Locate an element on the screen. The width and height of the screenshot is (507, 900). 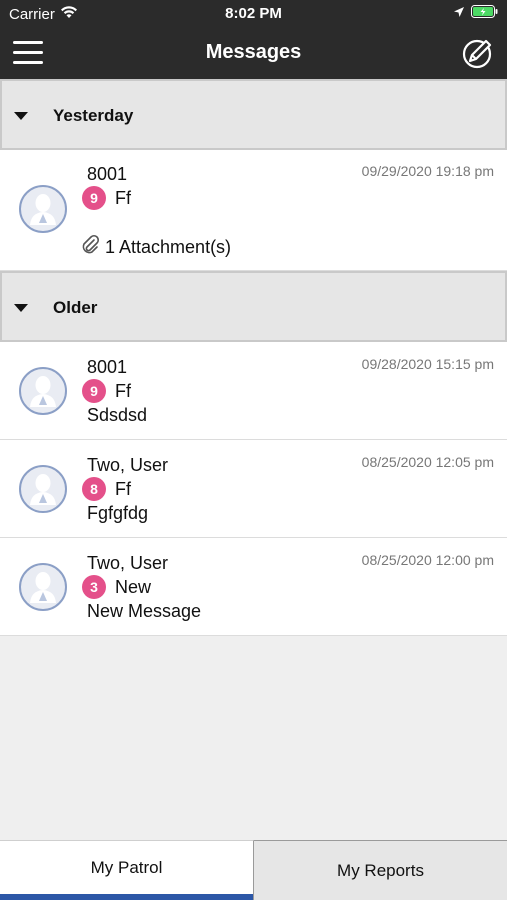
section-header-older: Older is located at coordinates (253, 306).